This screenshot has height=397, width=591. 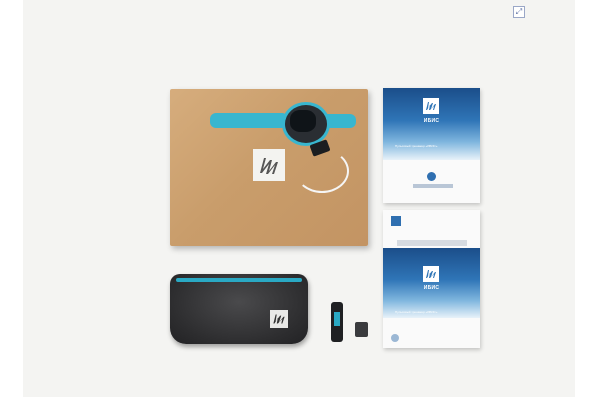 I want to click on manual-cover-band, so click(x=431, y=283).